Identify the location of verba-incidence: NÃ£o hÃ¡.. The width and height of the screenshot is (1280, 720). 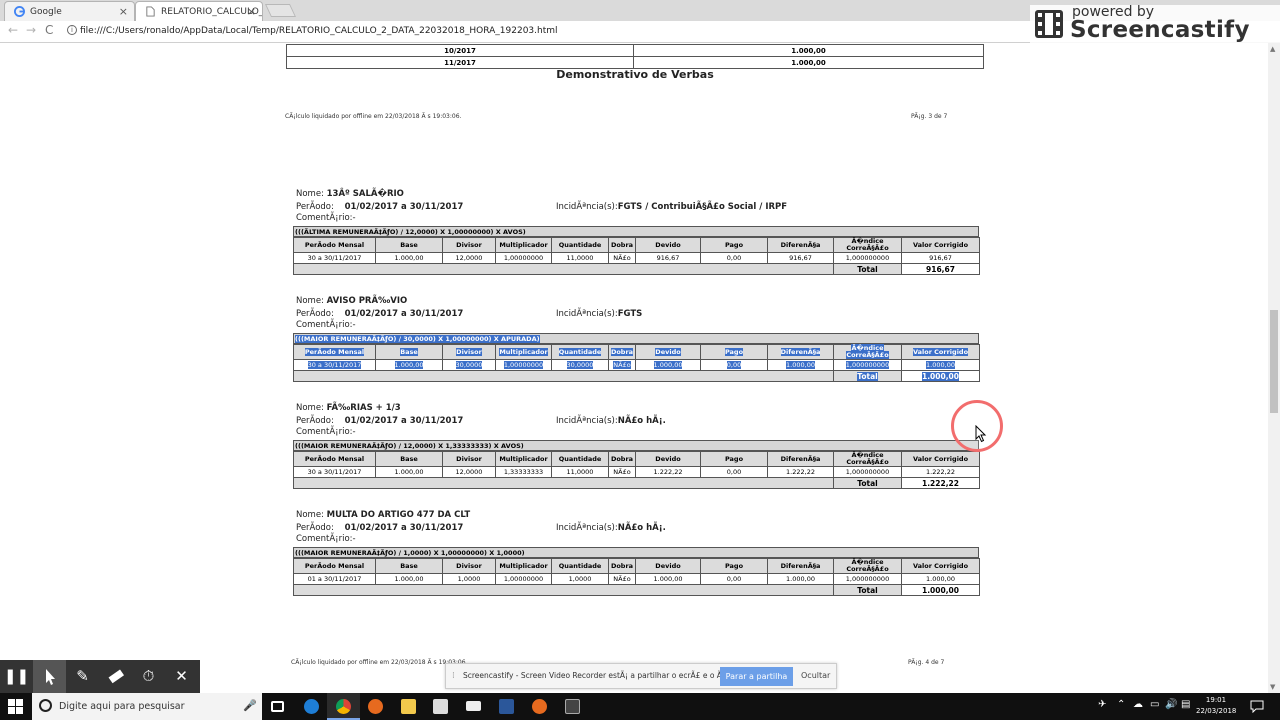
(641, 421).